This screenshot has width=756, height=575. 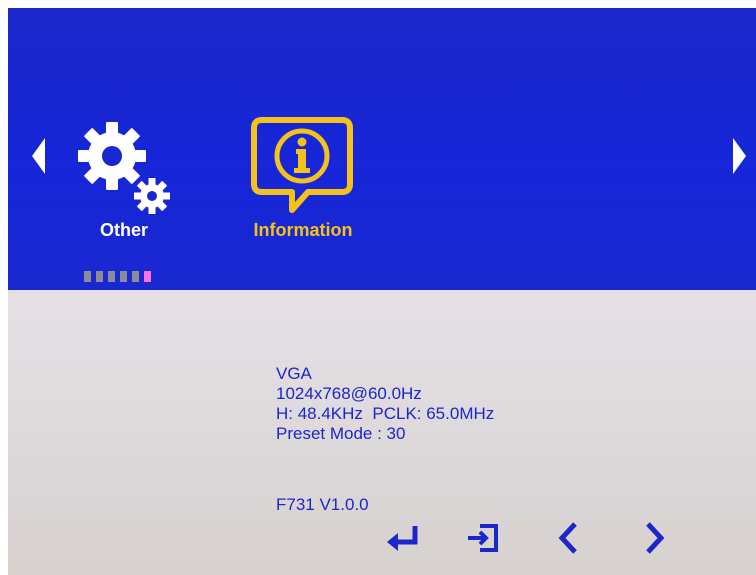 I want to click on previous-button, so click(x=568, y=540).